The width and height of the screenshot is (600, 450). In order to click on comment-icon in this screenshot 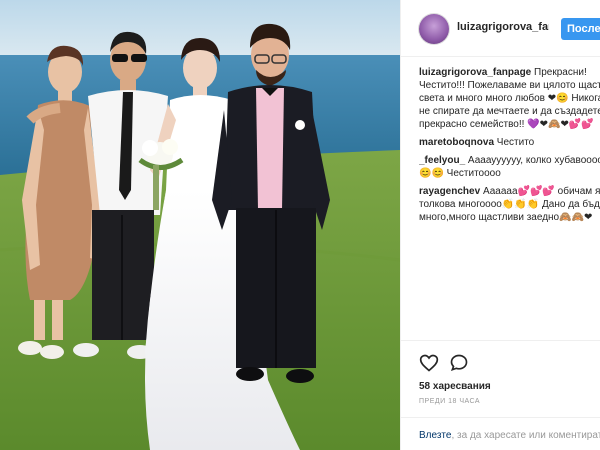, I will do `click(459, 363)`.